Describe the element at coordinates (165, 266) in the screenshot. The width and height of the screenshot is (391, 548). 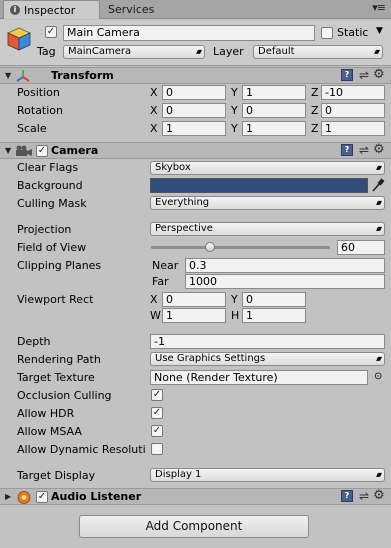
I see `near-label: Near` at that location.